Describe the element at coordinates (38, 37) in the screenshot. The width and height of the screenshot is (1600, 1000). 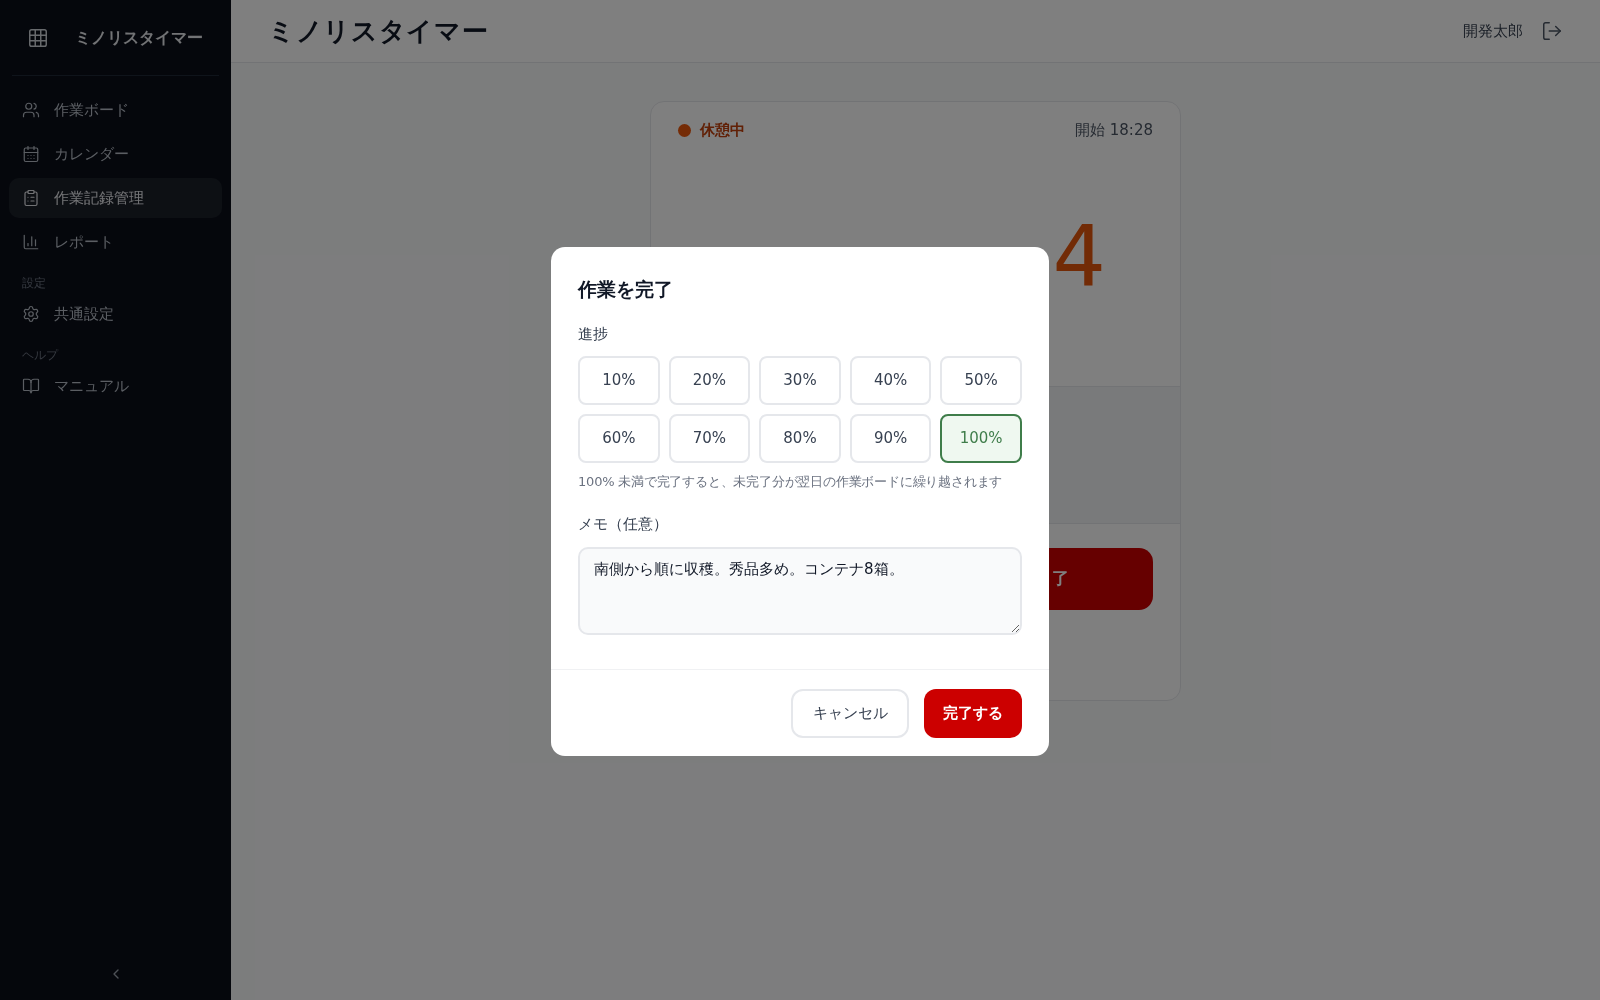
I see `grid-logo-icon` at that location.